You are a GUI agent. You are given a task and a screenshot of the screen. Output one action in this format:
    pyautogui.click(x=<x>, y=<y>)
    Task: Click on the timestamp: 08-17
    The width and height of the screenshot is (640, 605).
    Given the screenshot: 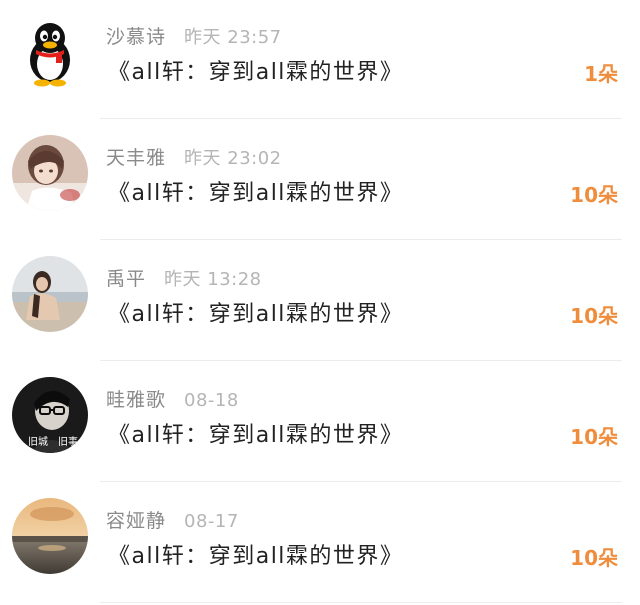 What is the action you would take?
    pyautogui.click(x=211, y=521)
    